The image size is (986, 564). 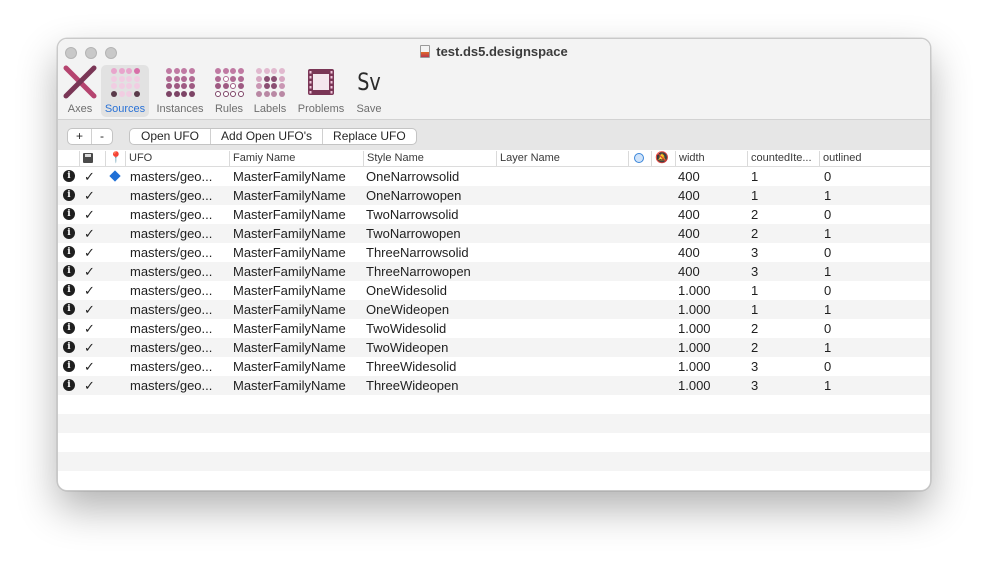 I want to click on toolbar-save: Sv Save, so click(x=369, y=91).